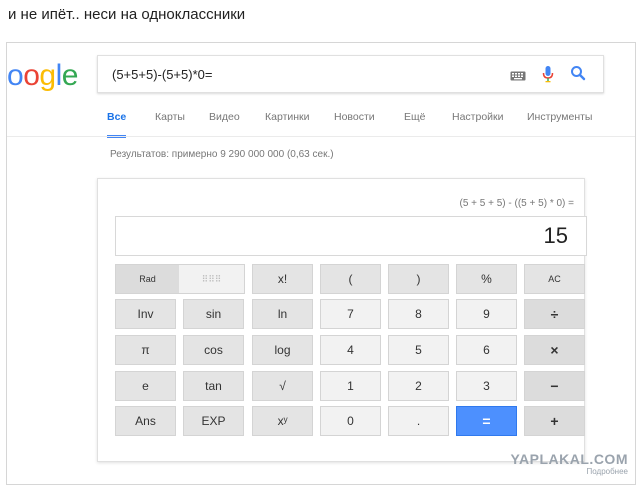  What do you see at coordinates (486, 350) in the screenshot?
I see `calc-button-2-5: 6` at bounding box center [486, 350].